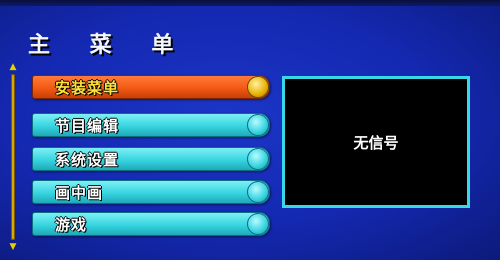 Image resolution: width=500 pixels, height=260 pixels. What do you see at coordinates (250, 3) in the screenshot?
I see `screen-top-edge` at bounding box center [250, 3].